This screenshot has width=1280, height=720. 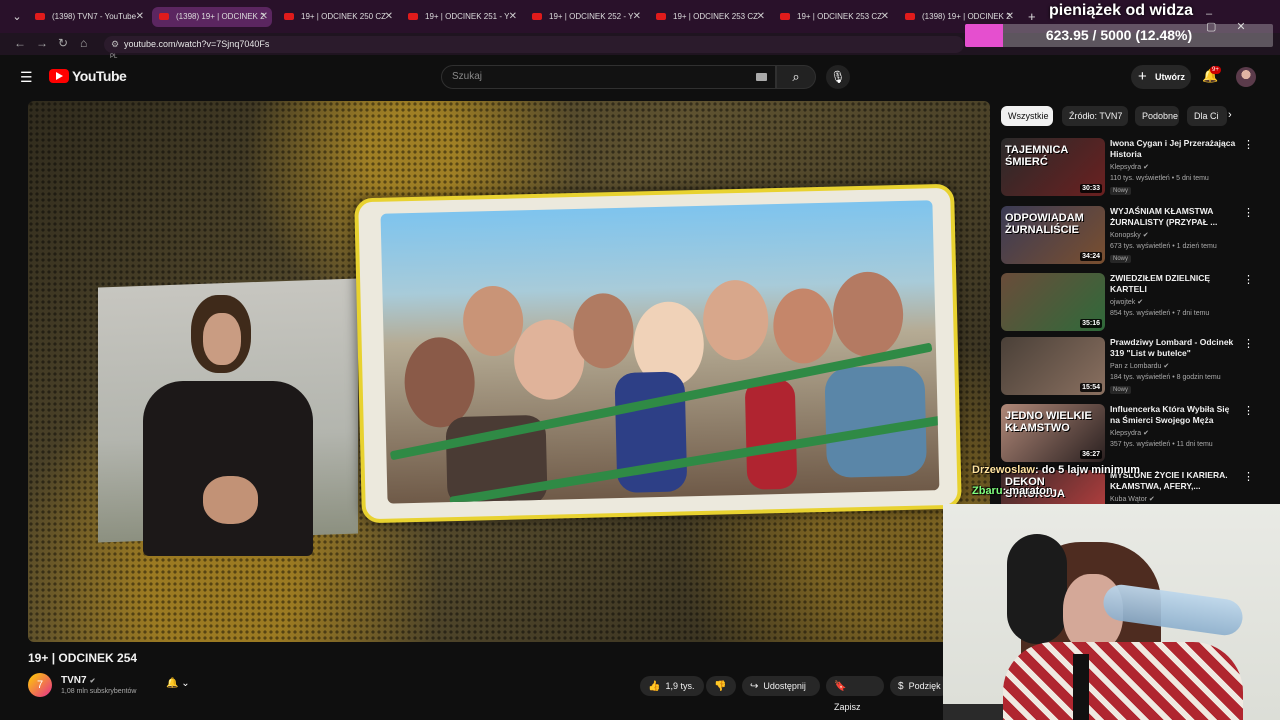 I want to click on recommendation-channel: Konopsky ✔, so click(x=1129, y=235).